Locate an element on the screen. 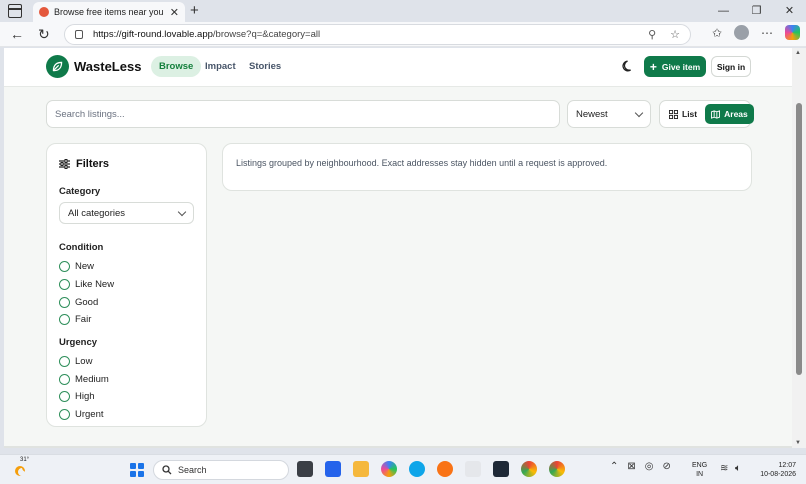  start-windows-icon is located at coordinates (137, 470).